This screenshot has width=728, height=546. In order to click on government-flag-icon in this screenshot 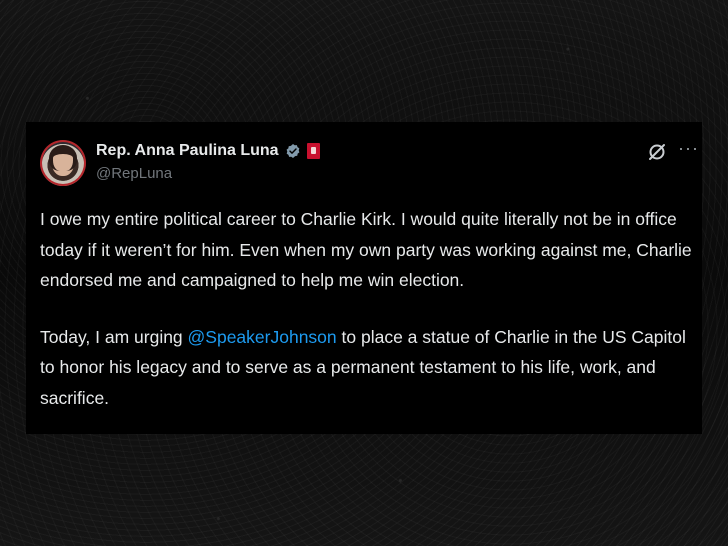, I will do `click(313, 151)`.